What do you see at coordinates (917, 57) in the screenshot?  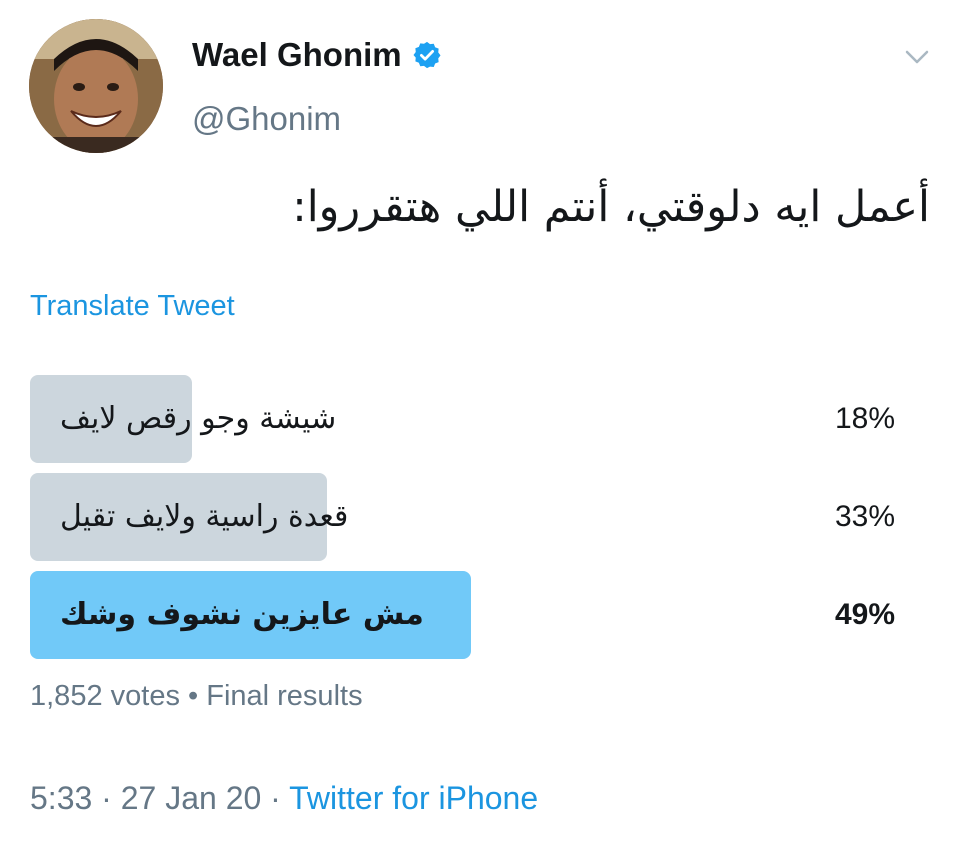 I see `chevron-down-icon` at bounding box center [917, 57].